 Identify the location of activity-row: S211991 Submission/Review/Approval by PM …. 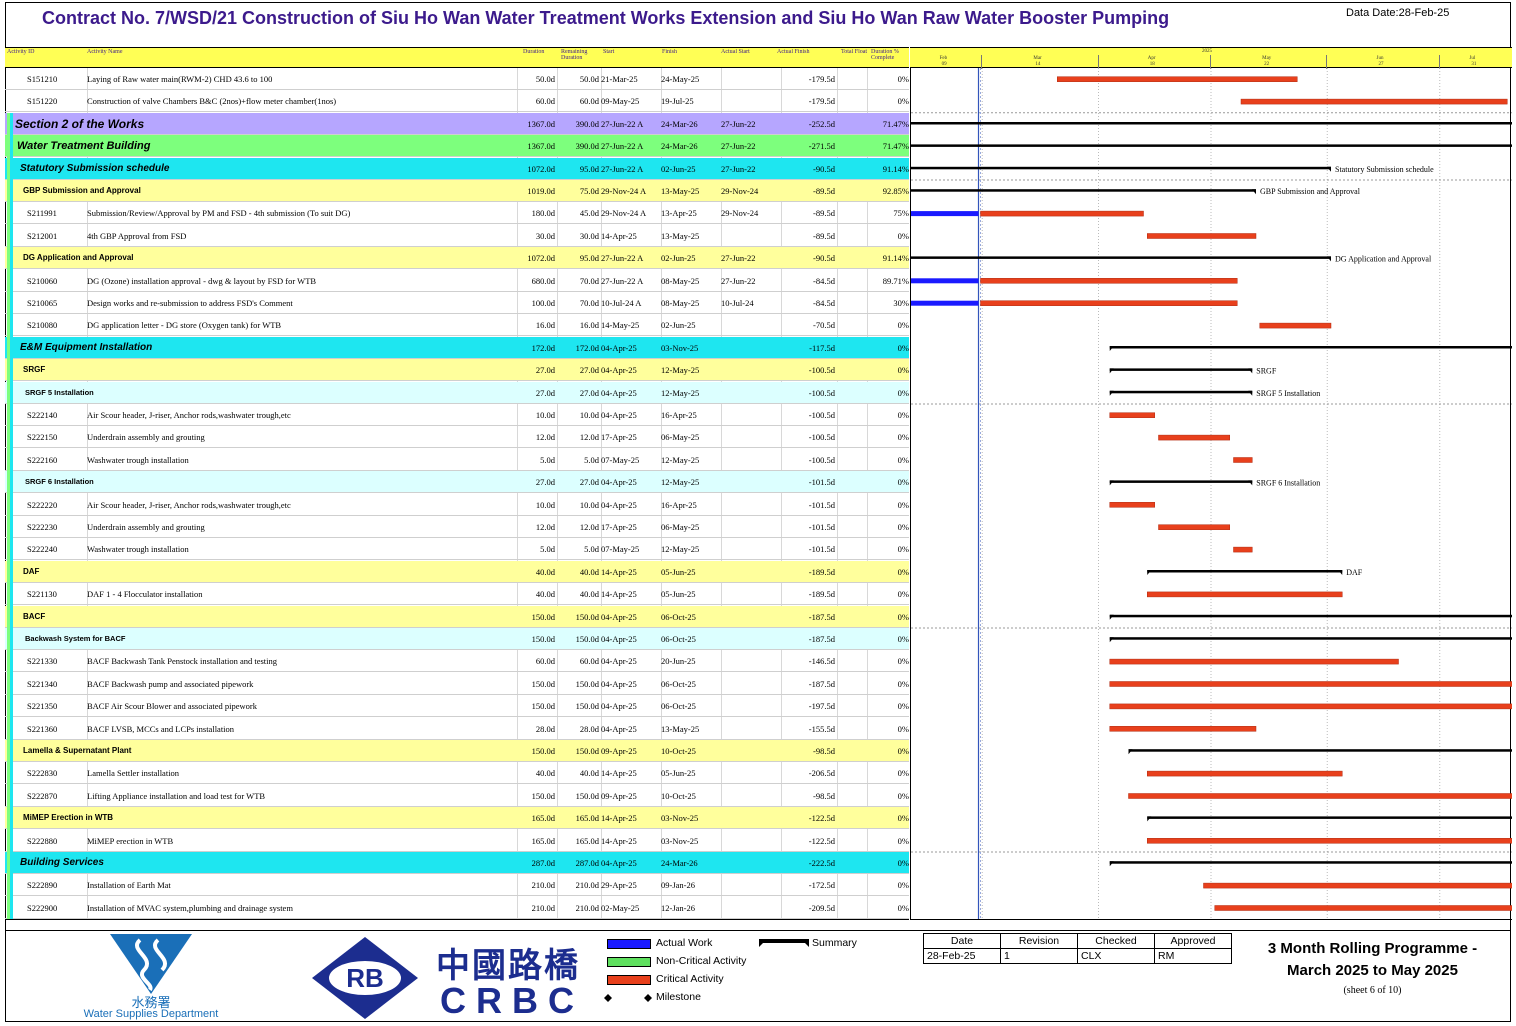
(457, 213).